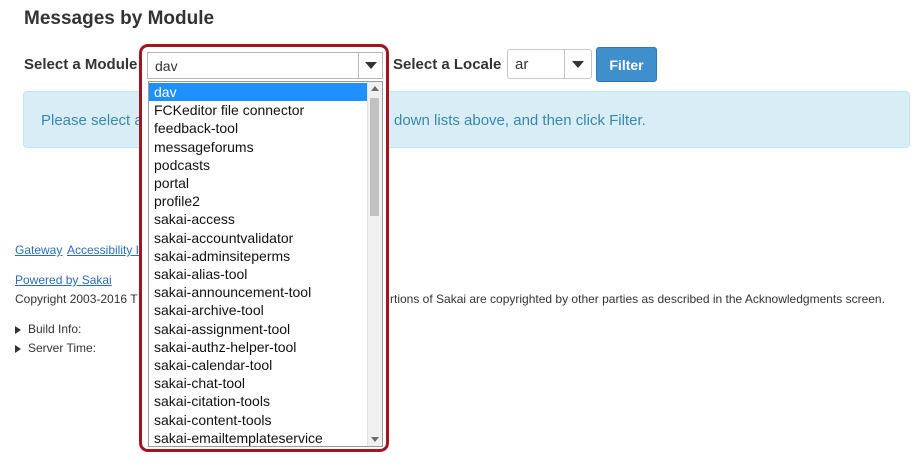 The image size is (921, 465). I want to click on scroll-up-arrow-icon, so click(375, 88).